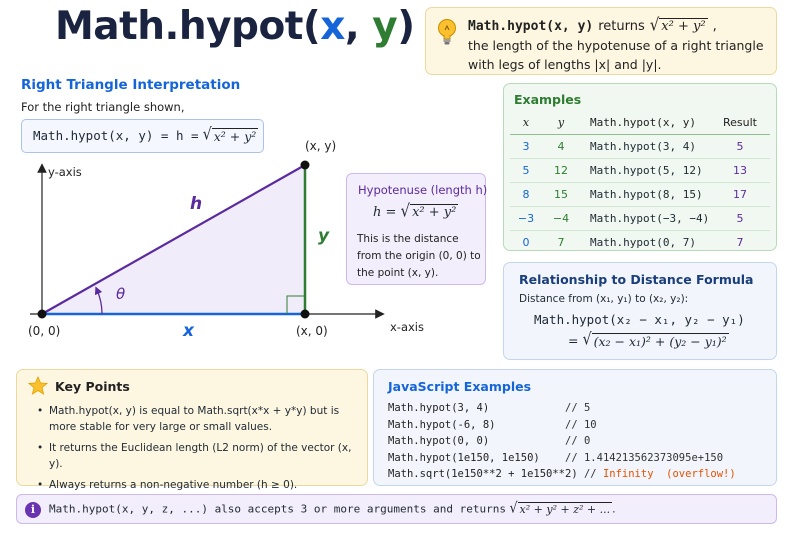  I want to click on table-row: 0 7 Math.hypot(0, 7) 7, so click(640, 242).